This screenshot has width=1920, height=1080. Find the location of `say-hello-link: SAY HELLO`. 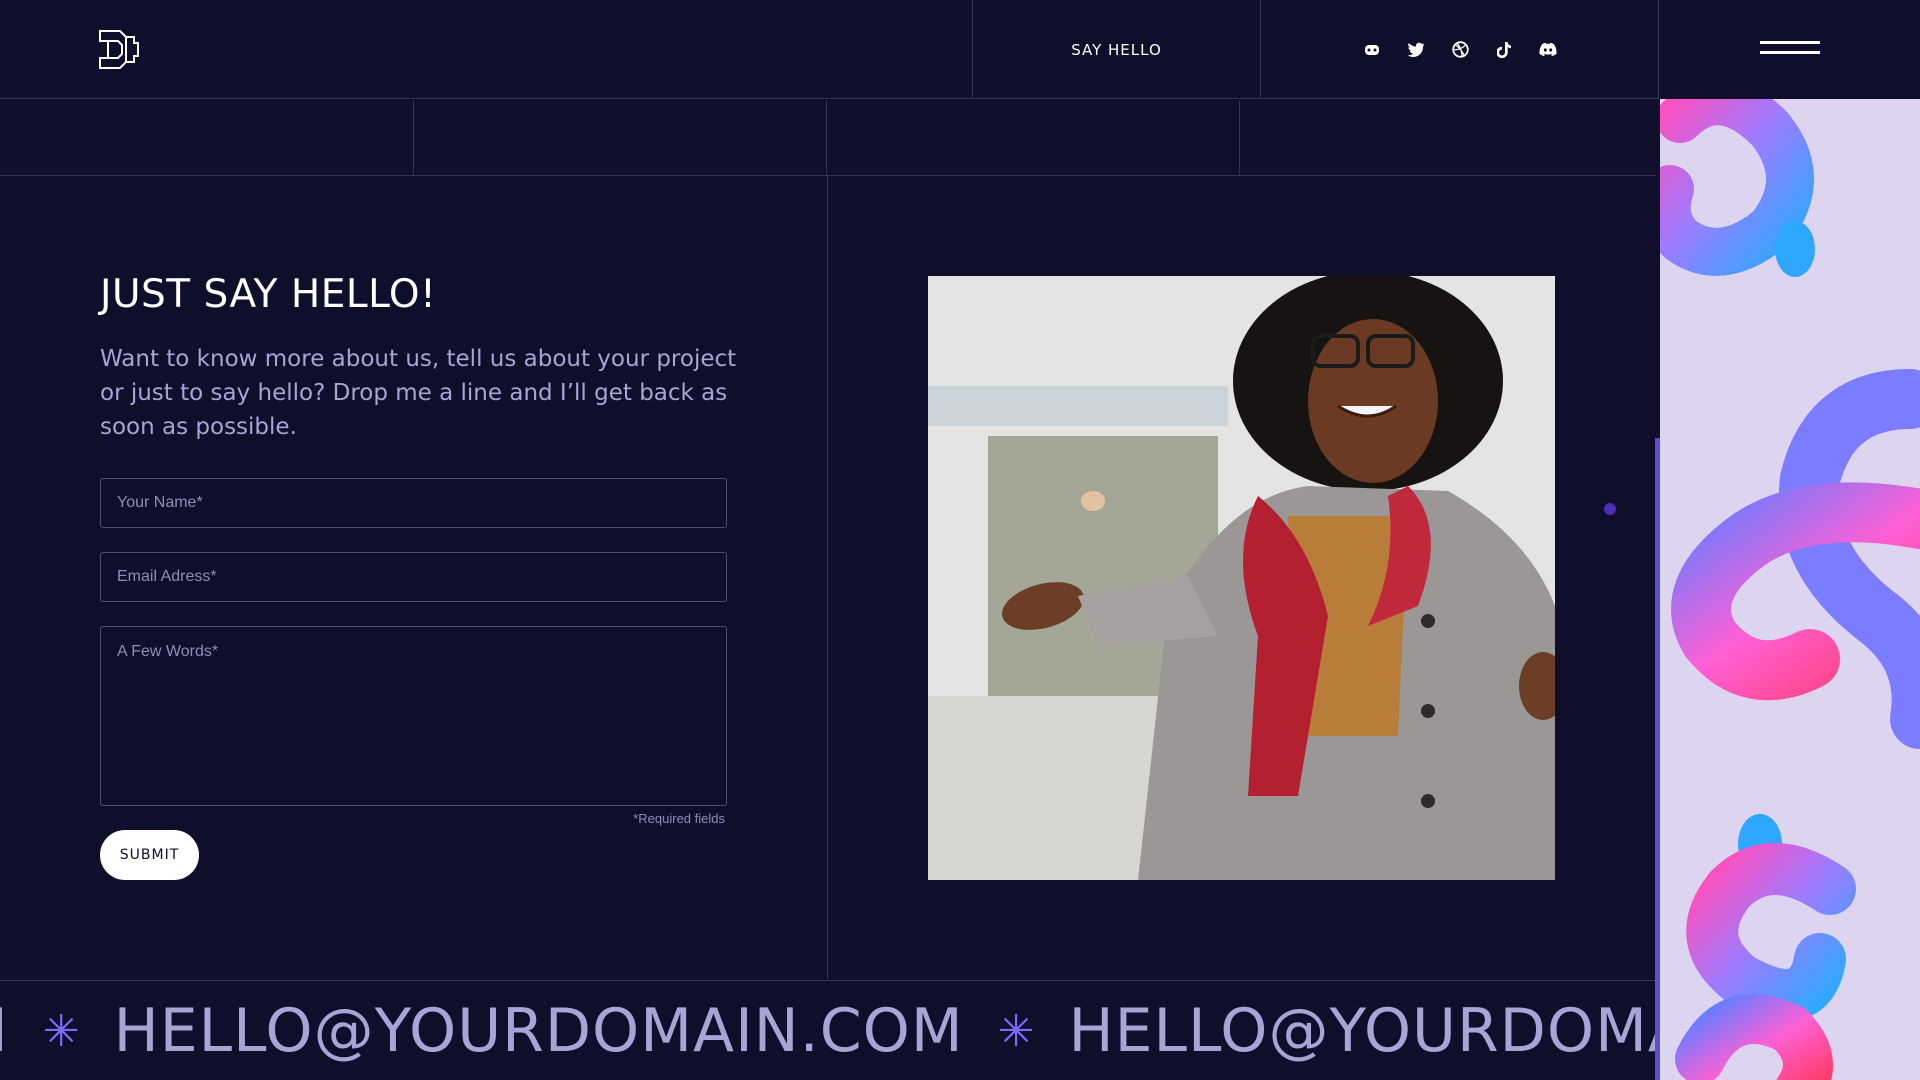

say-hello-link: SAY HELLO is located at coordinates (1116, 50).